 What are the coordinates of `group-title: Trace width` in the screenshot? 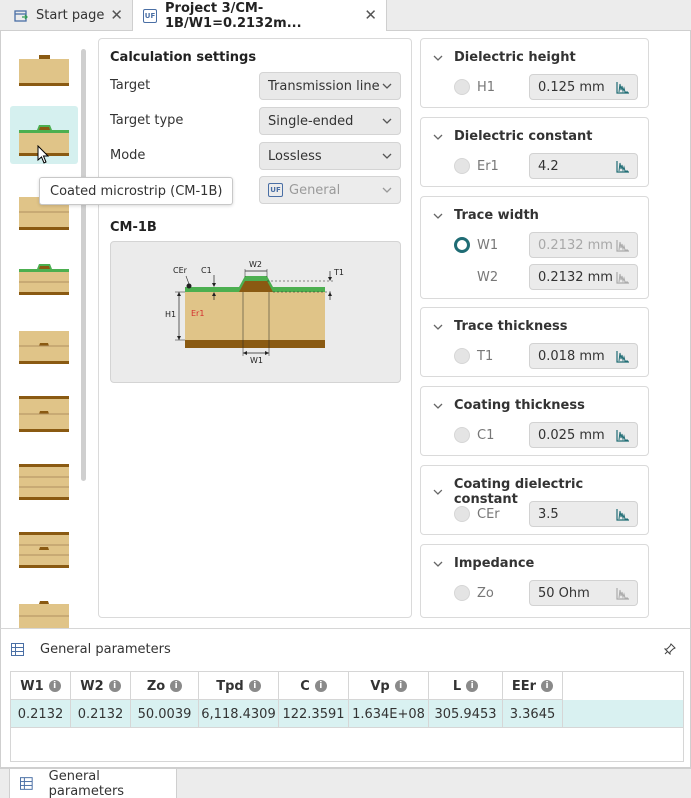 It's located at (496, 215).